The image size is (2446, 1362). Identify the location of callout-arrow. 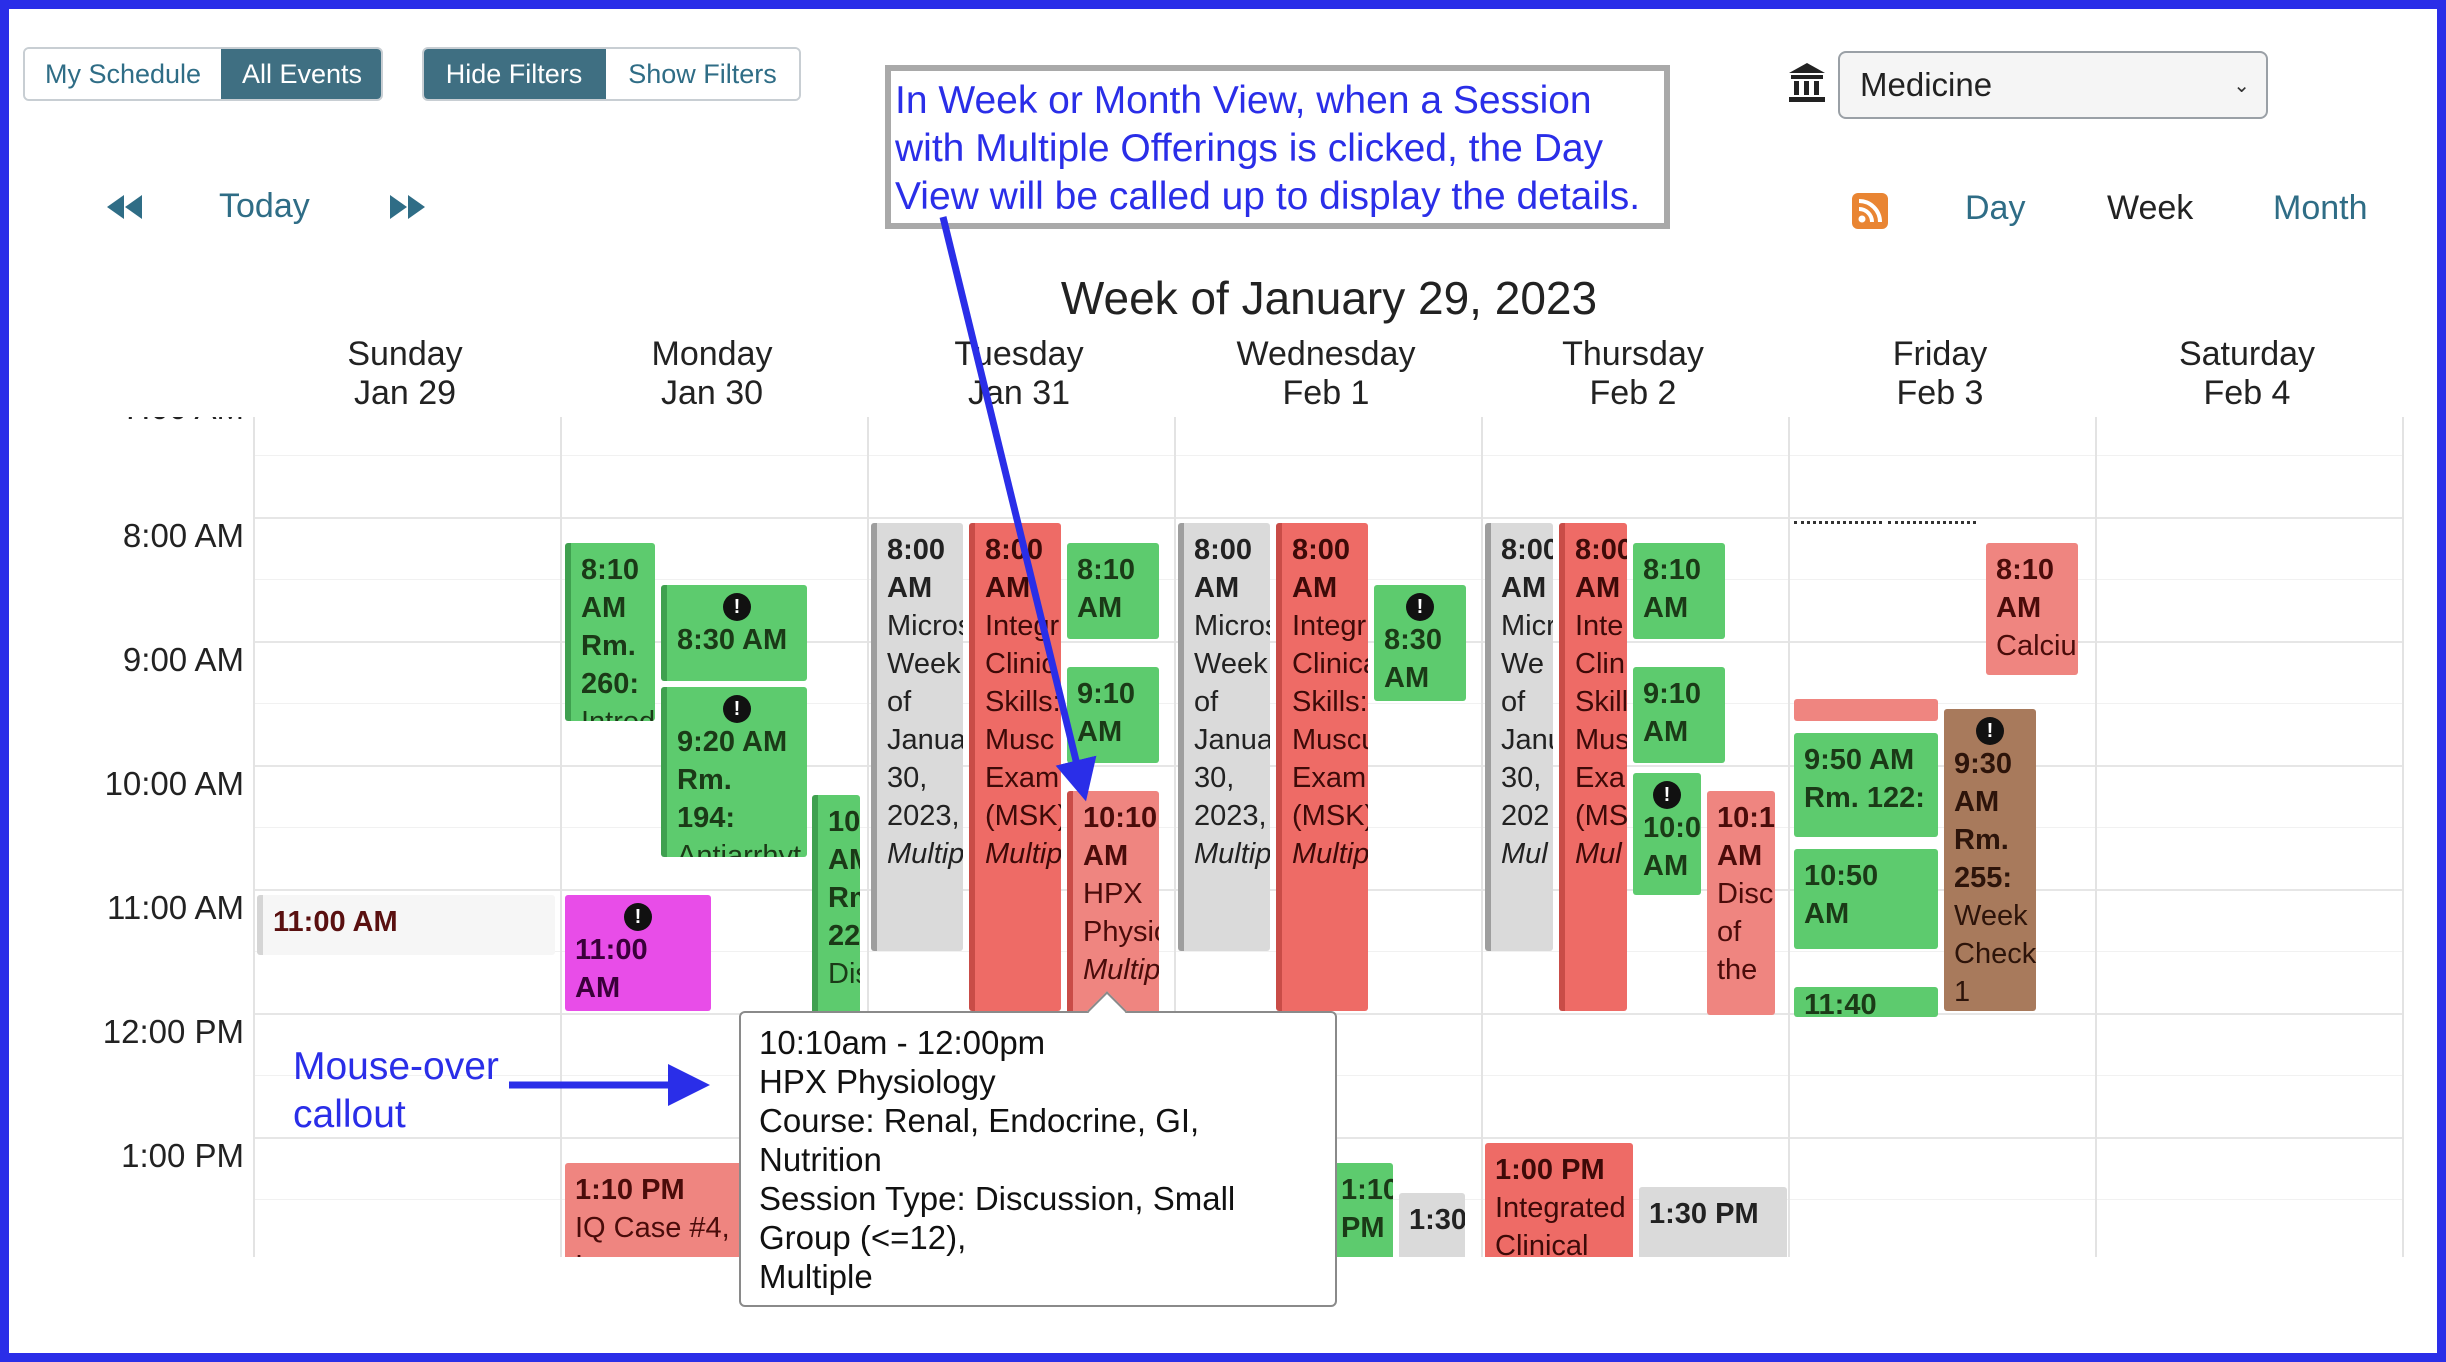
(1018, 509).